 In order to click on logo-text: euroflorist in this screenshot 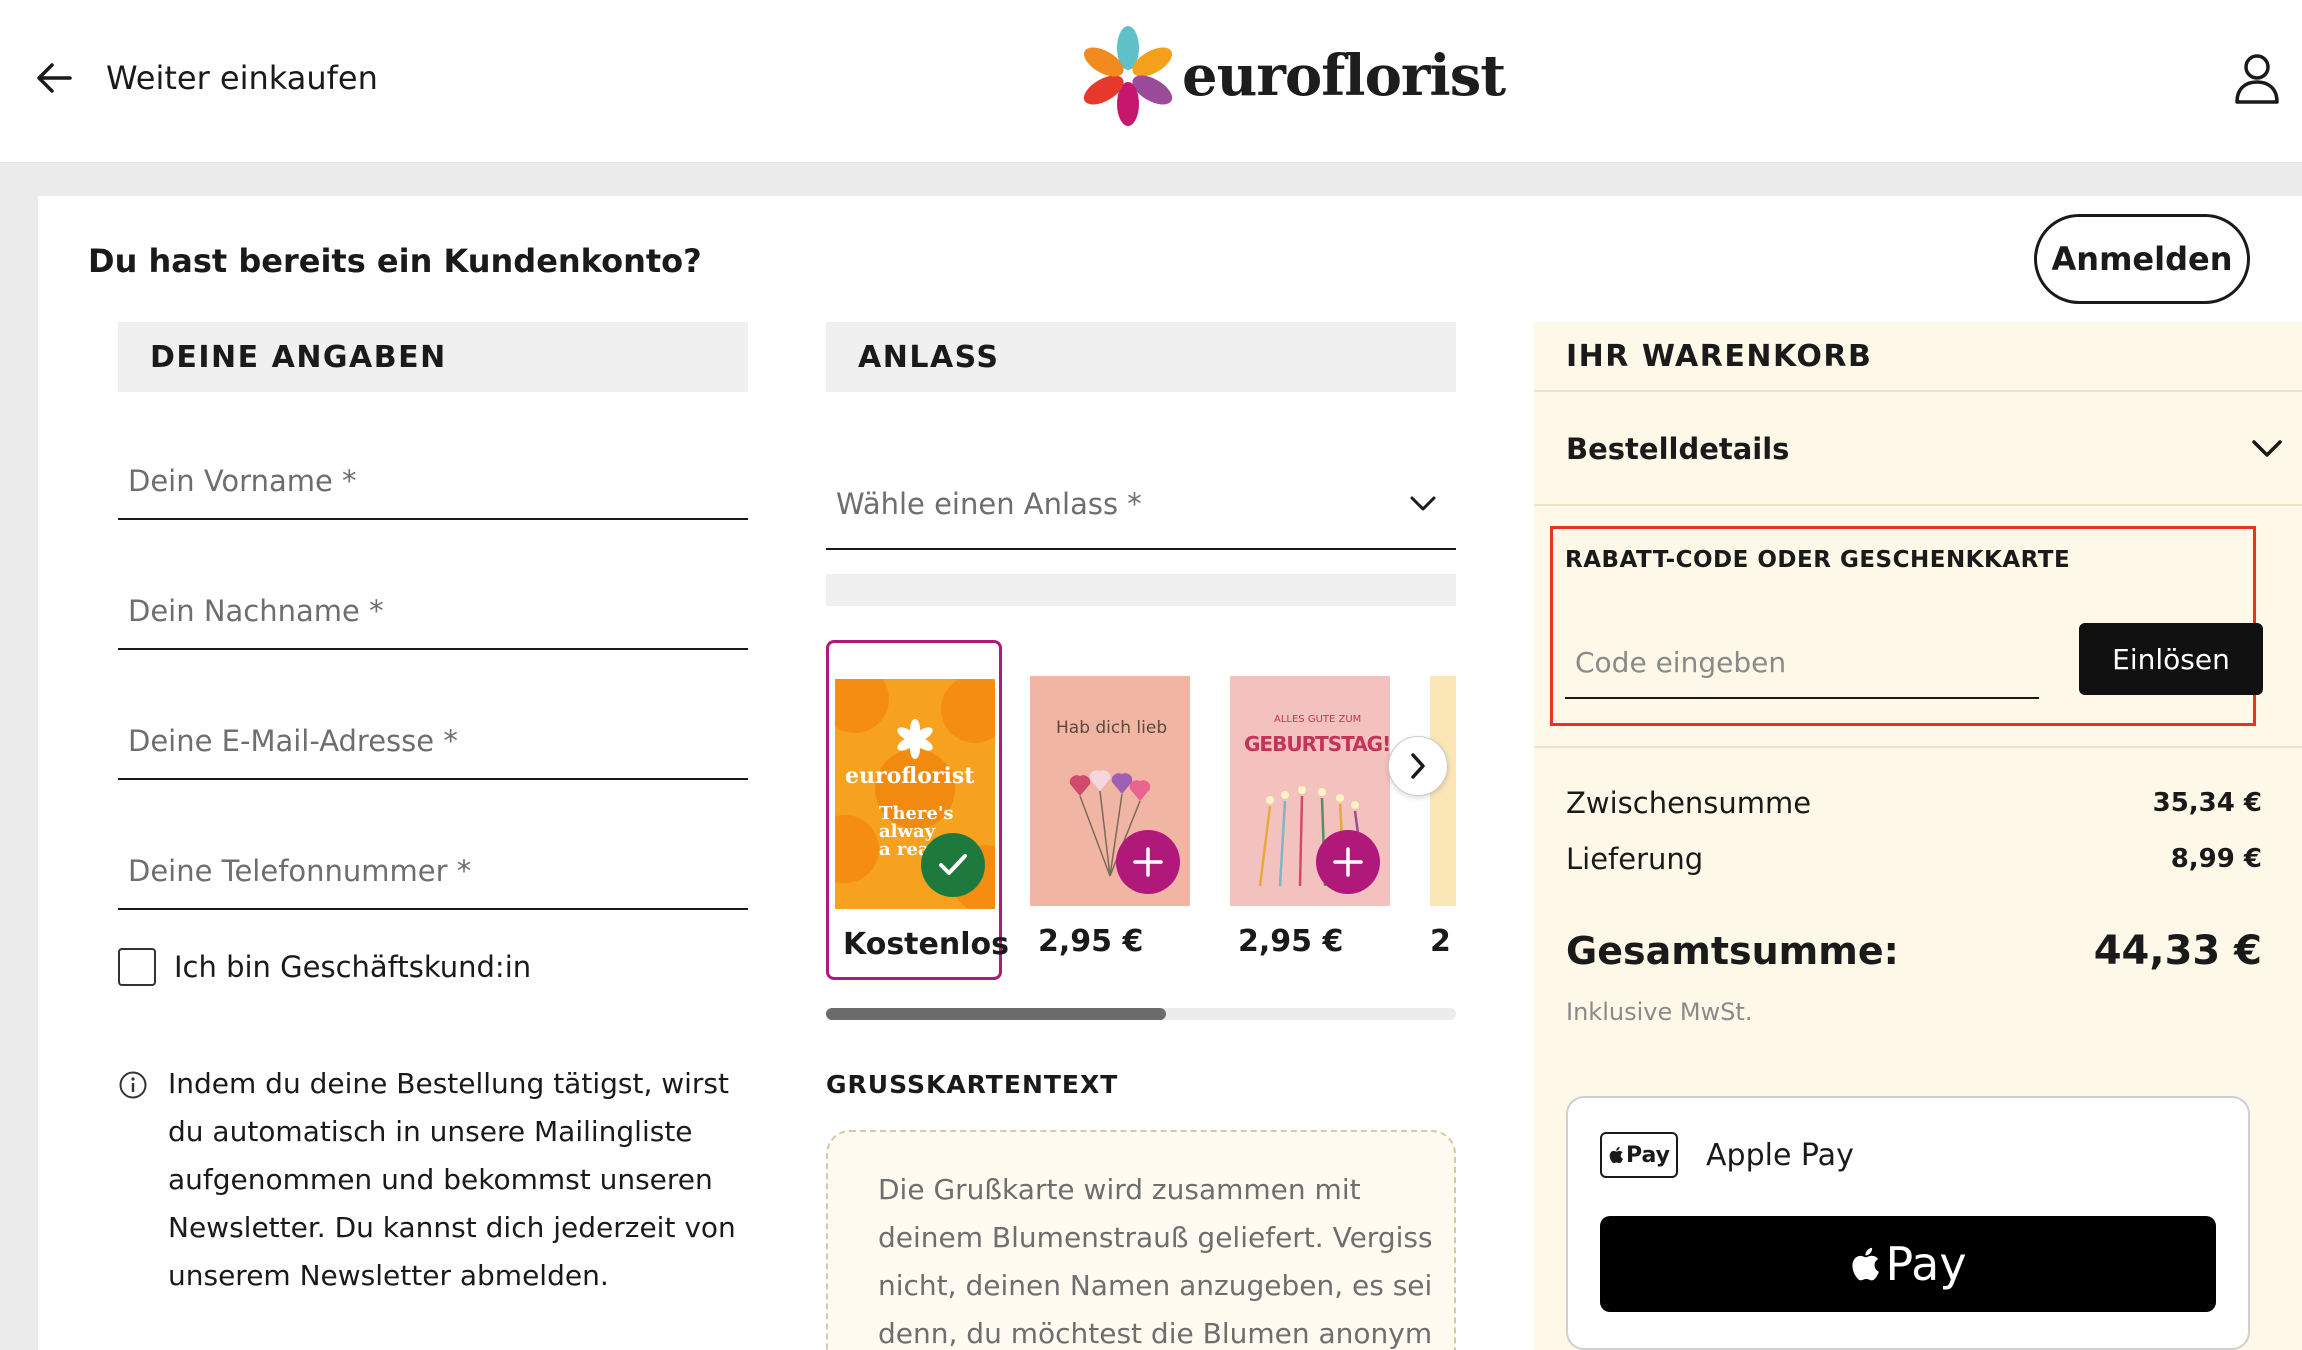, I will do `click(1344, 76)`.